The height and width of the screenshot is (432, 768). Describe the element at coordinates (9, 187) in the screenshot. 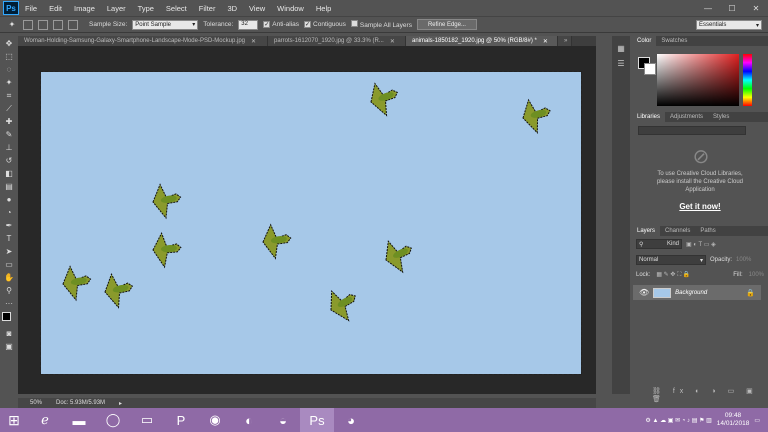

I see `gradient-tool-icon: ▤` at that location.